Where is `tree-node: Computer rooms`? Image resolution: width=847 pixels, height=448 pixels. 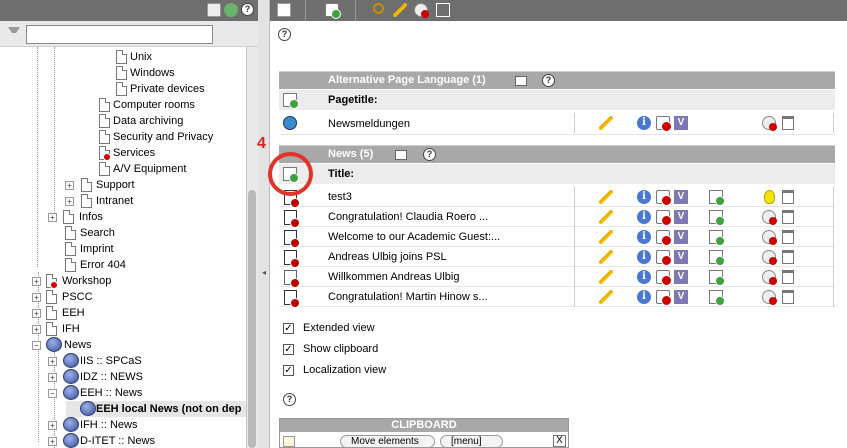
tree-node: Computer rooms is located at coordinates (172, 105).